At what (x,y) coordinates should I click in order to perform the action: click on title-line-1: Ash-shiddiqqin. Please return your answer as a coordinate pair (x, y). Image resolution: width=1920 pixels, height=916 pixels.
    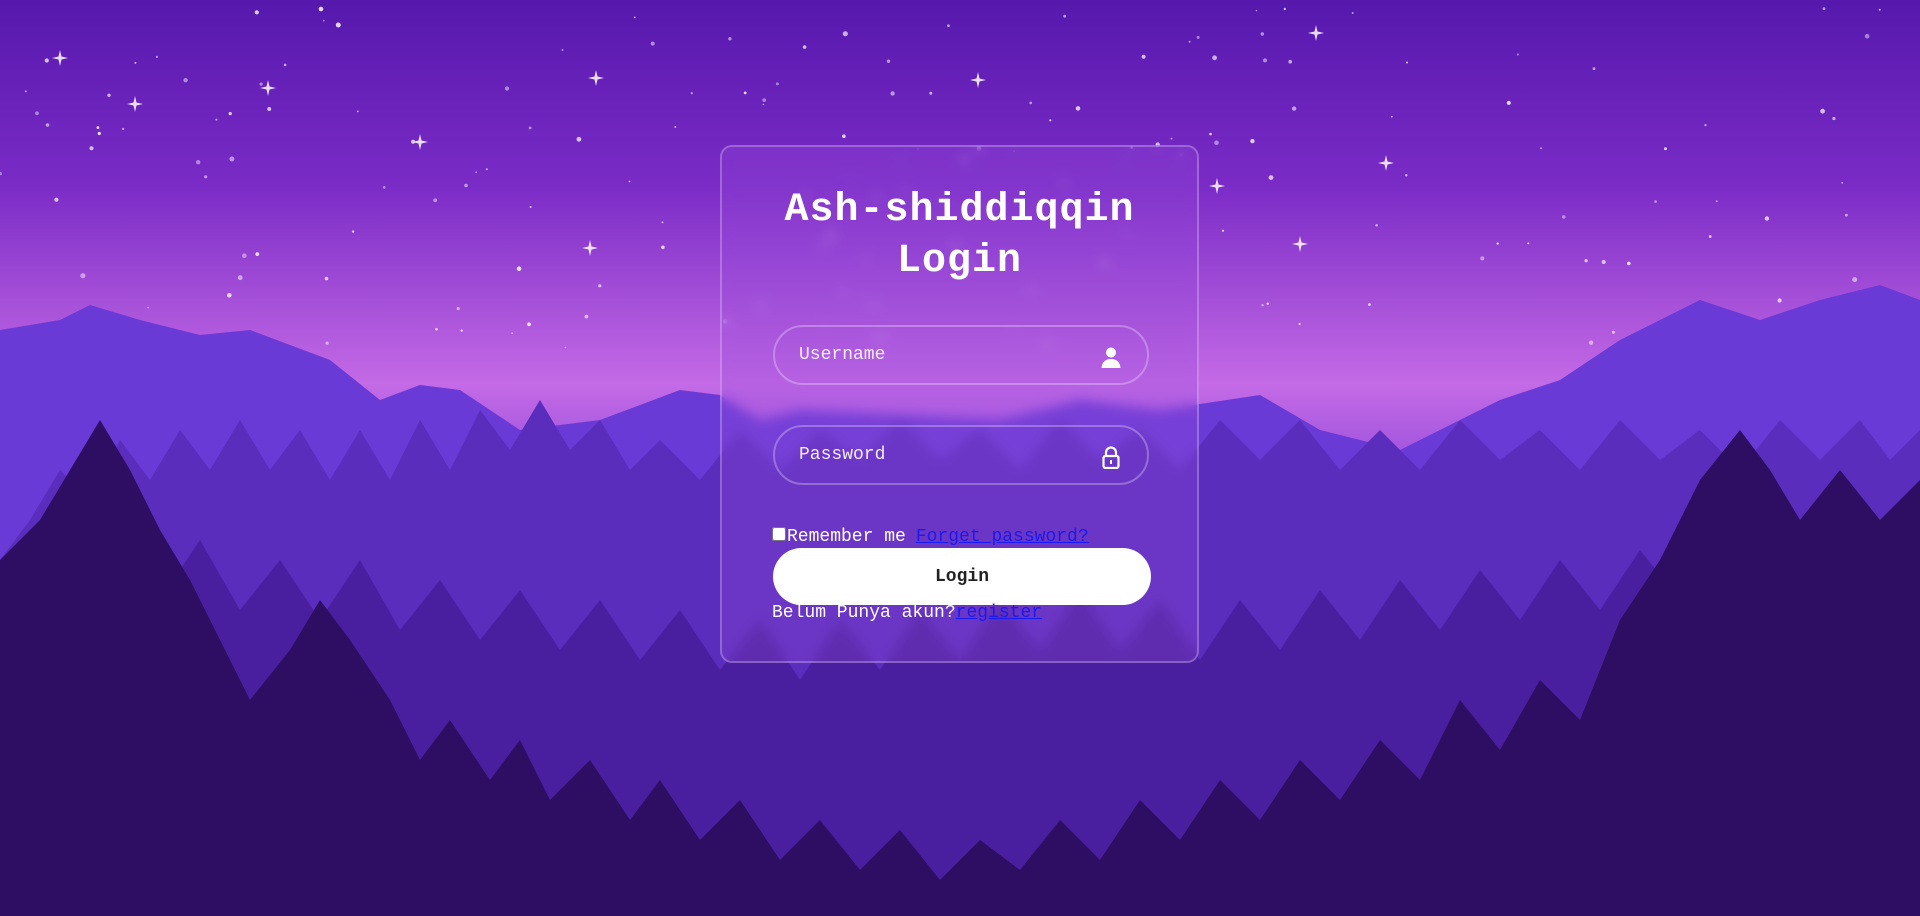
    Looking at the image, I should click on (959, 210).